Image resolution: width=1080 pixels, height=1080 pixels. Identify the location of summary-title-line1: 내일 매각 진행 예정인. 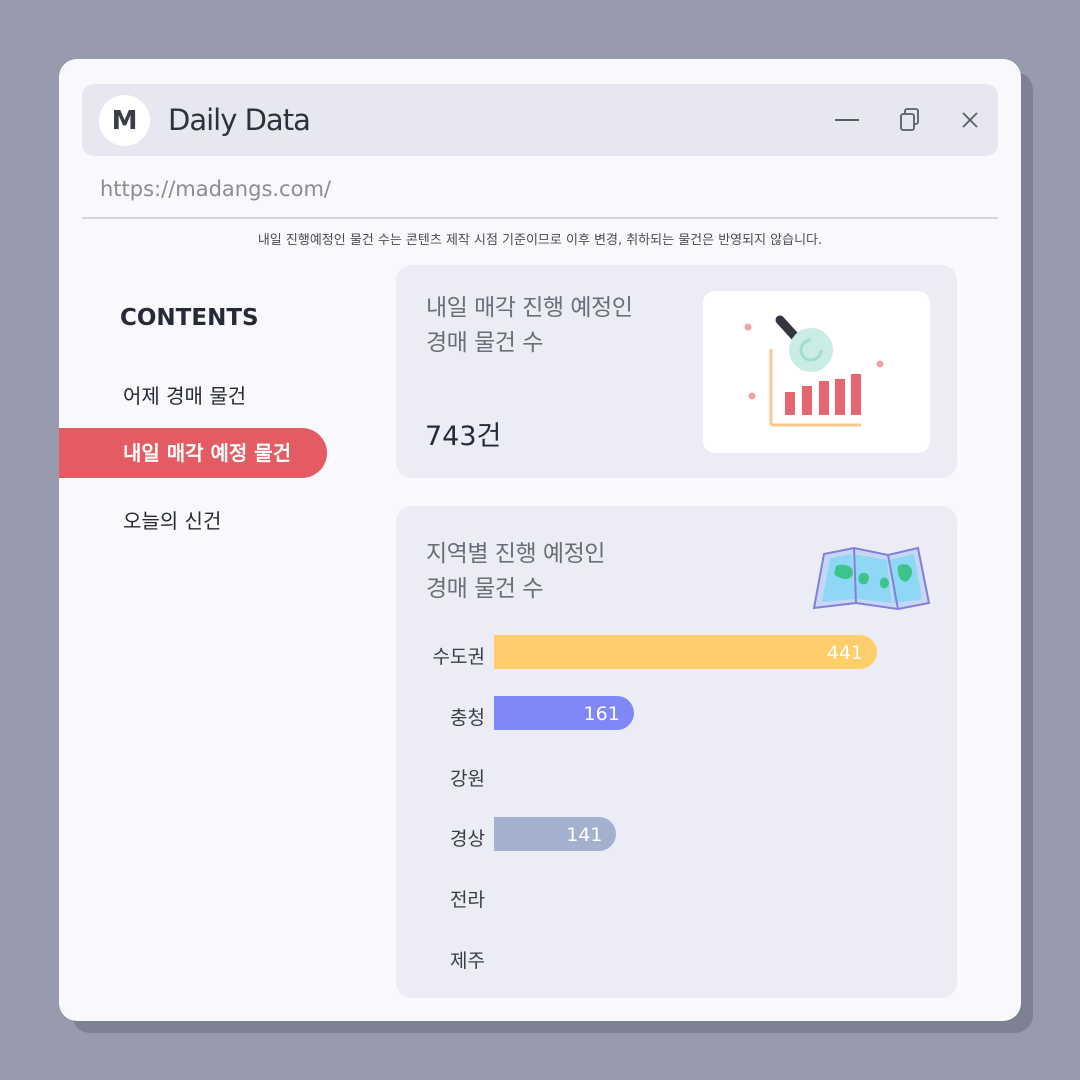
(529, 308).